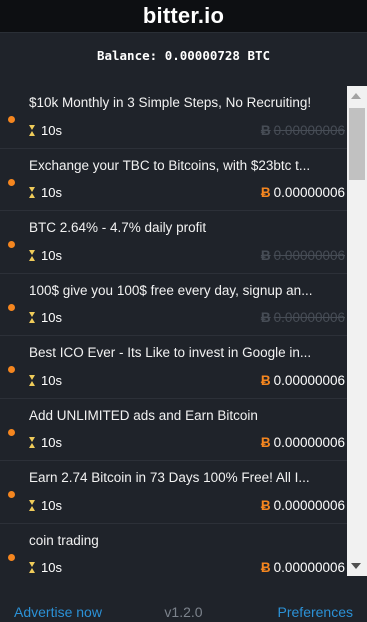  I want to click on ad-title: Add UNLIMITED ads and Earn Bitcoin, so click(187, 415).